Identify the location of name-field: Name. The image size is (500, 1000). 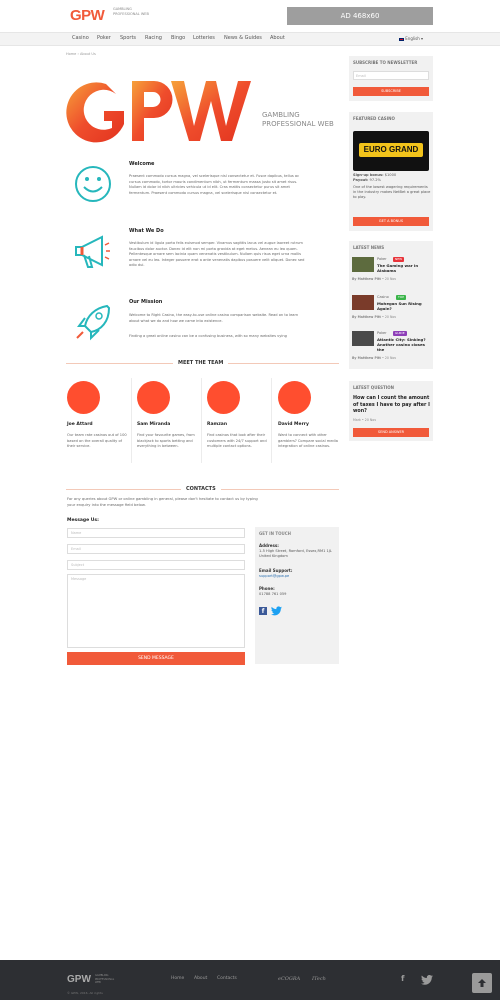
(156, 533).